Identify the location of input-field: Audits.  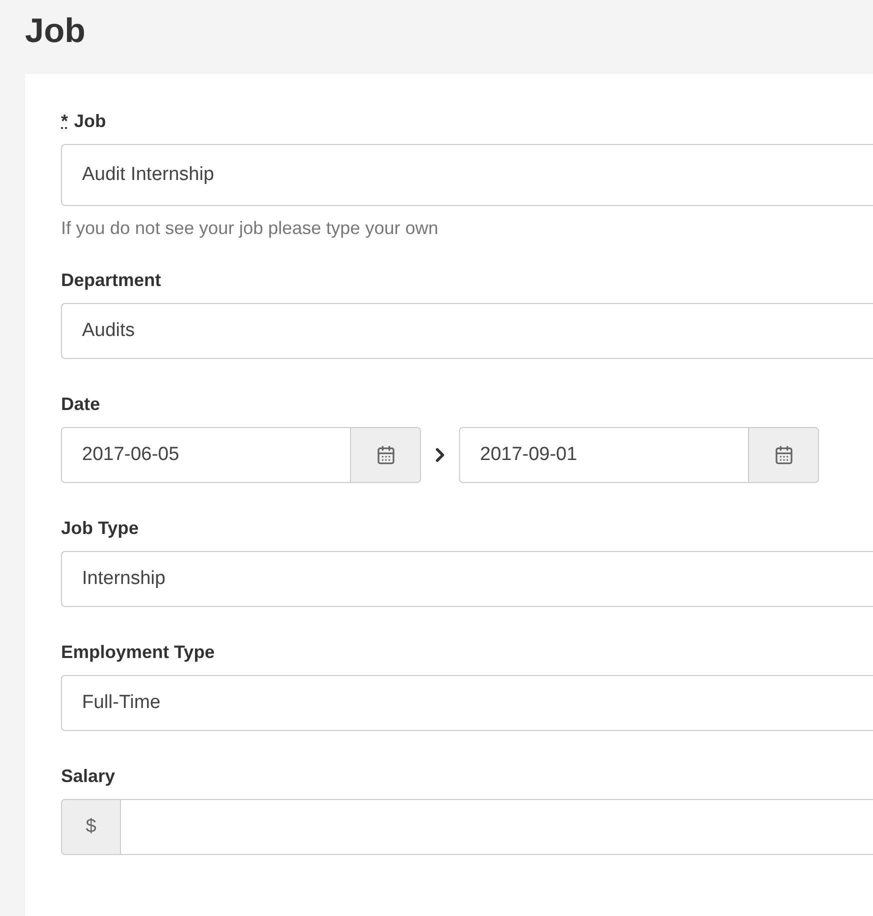
(467, 331).